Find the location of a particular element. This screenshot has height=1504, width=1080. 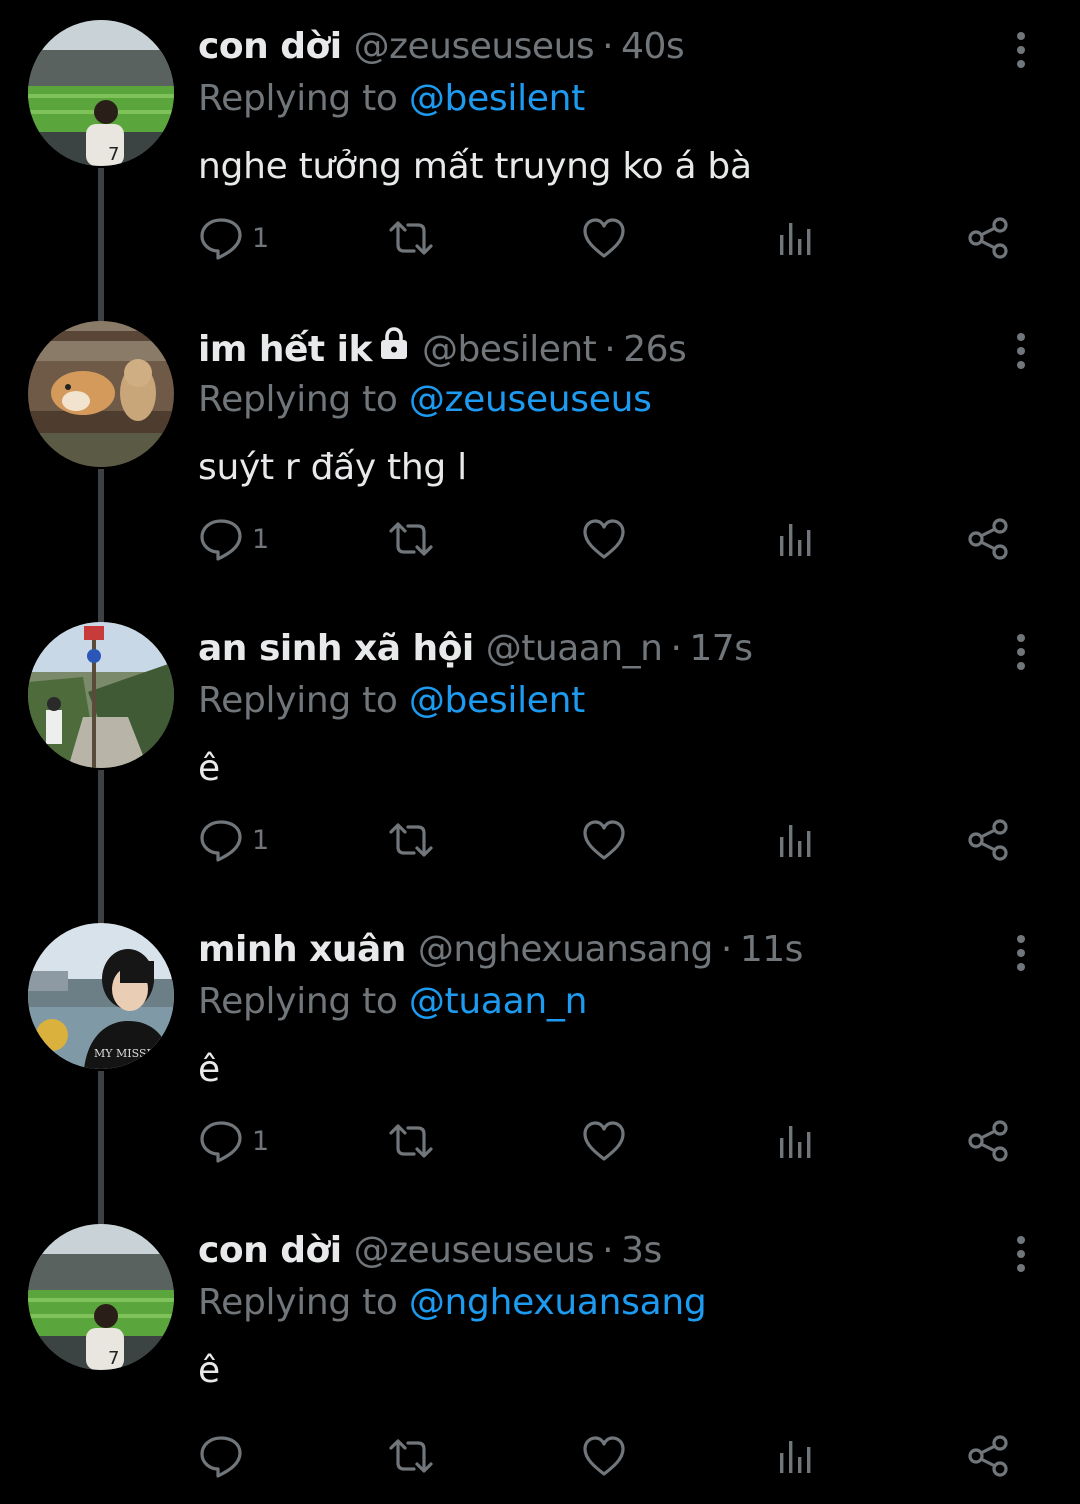

tweet-header: an sinh xã hội @tuaan_n · 17s is located at coordinates (475, 654).